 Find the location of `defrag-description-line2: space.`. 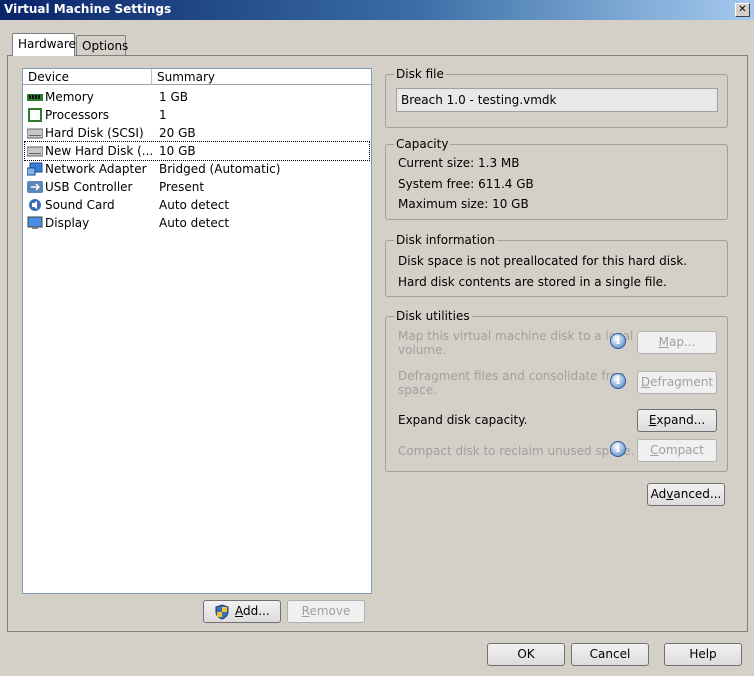

defrag-description-line2: space. is located at coordinates (418, 390).